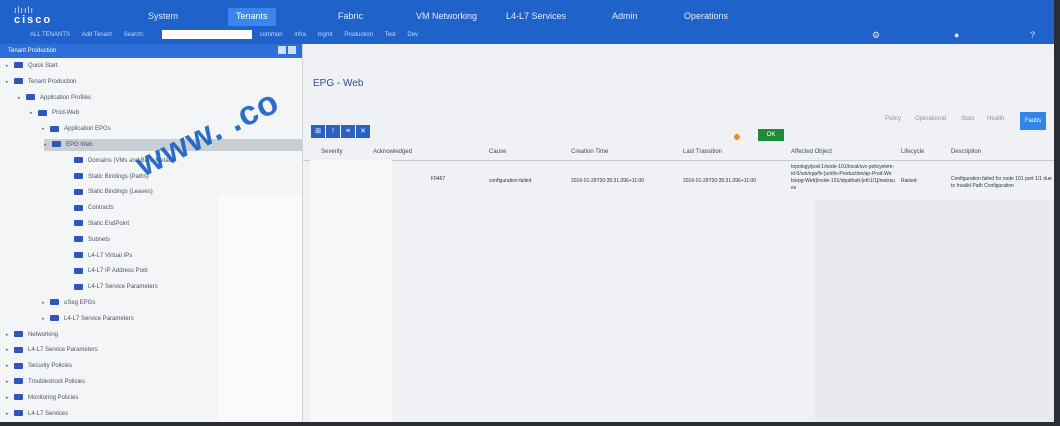  I want to click on close-icon: ✕, so click(363, 131).